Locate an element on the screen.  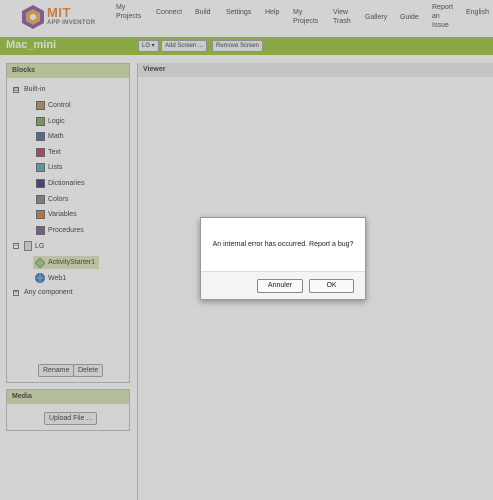
dialog-footer: Annuler OK is located at coordinates (283, 285).